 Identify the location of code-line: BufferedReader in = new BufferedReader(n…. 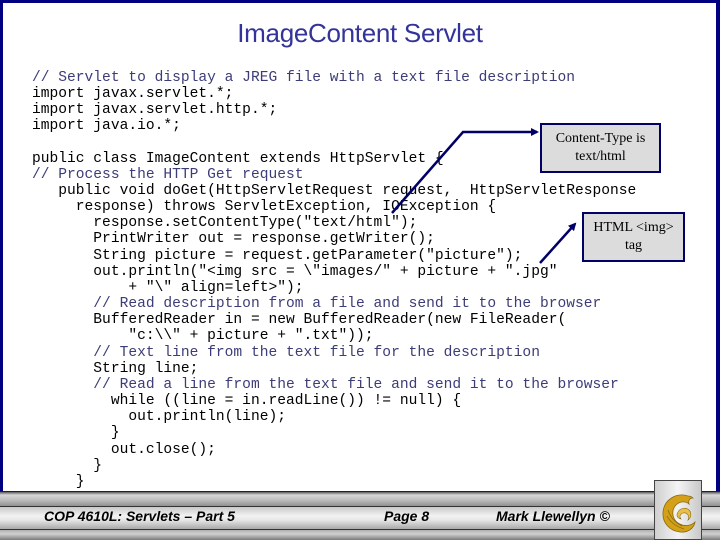
(299, 320).